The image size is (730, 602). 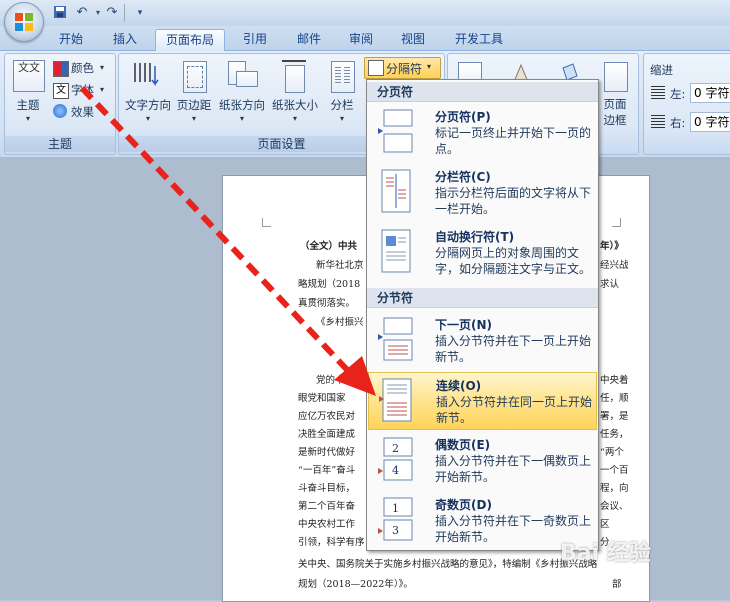 I want to click on theme-icon: 文文, so click(x=29, y=76).